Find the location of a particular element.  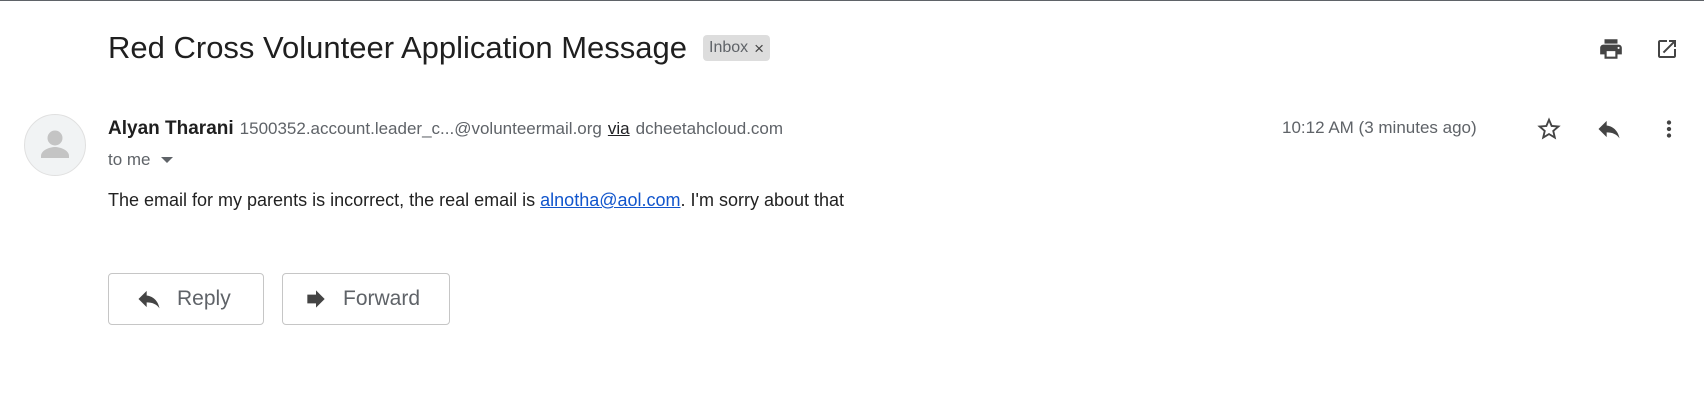

default-person-icon is located at coordinates (55, 144).